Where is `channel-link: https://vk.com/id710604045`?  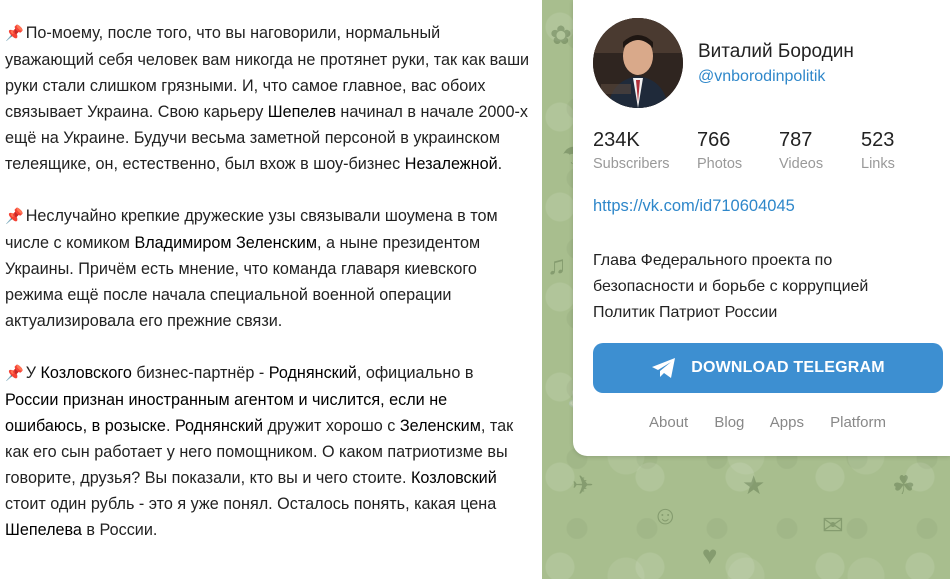 channel-link: https://vk.com/id710604045 is located at coordinates (694, 206).